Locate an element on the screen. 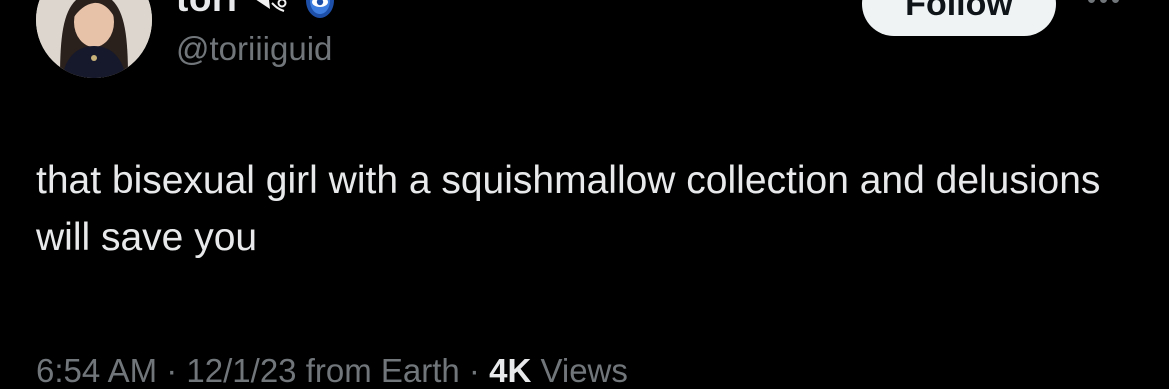 This screenshot has height=389, width=1169. display-name: tori is located at coordinates (207, 10).